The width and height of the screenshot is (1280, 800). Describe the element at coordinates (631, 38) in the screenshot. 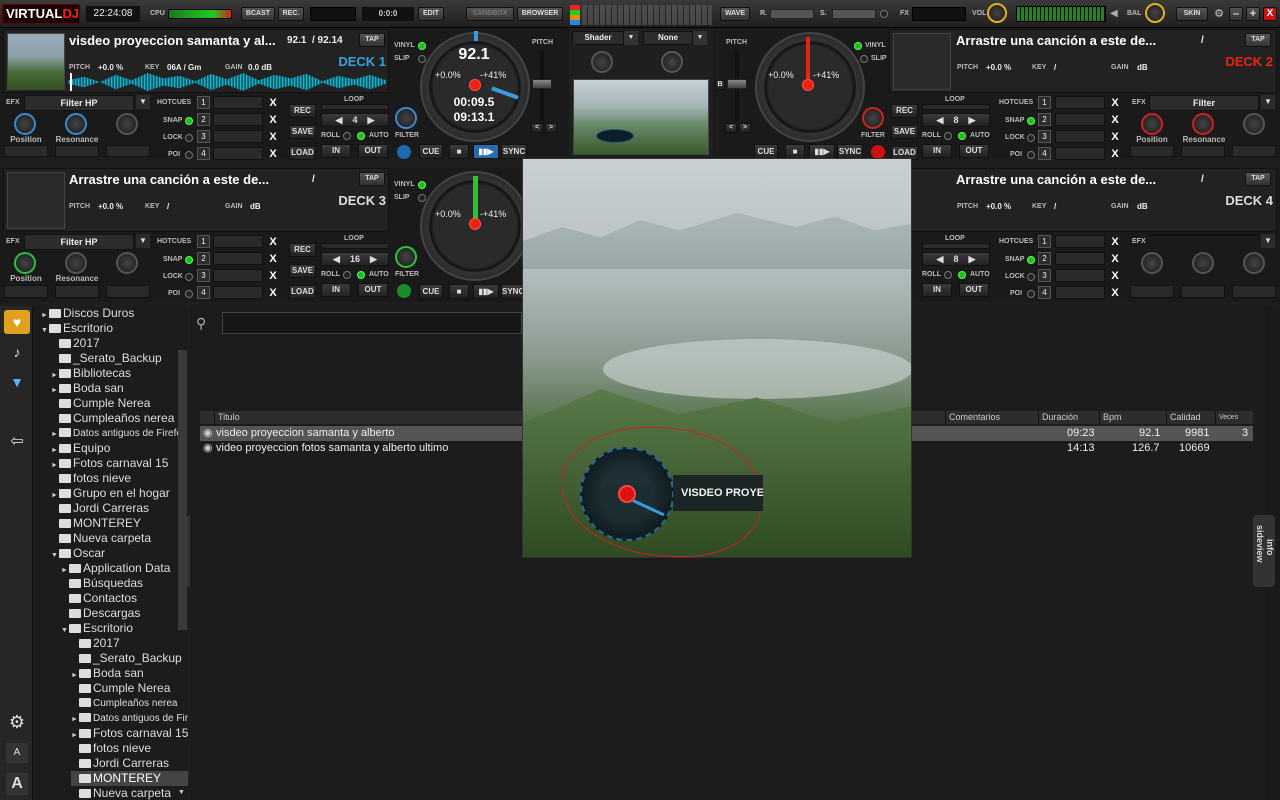

I see `shader-dropdown-icon: ▼` at that location.